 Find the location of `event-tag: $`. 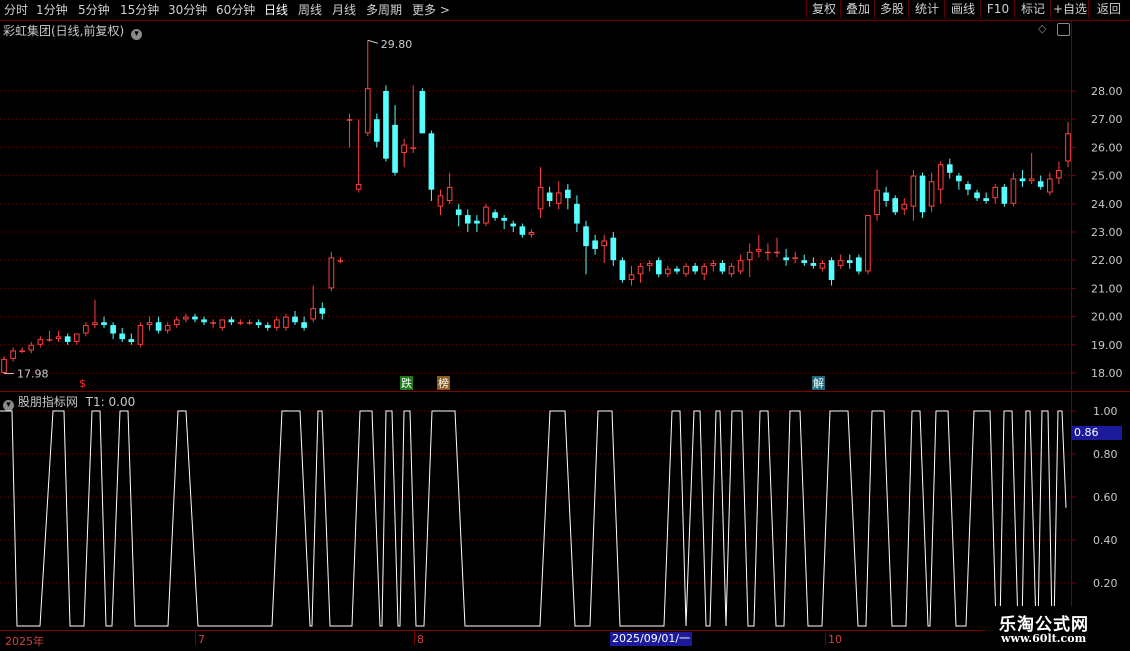

event-tag: $ is located at coordinates (82, 383).